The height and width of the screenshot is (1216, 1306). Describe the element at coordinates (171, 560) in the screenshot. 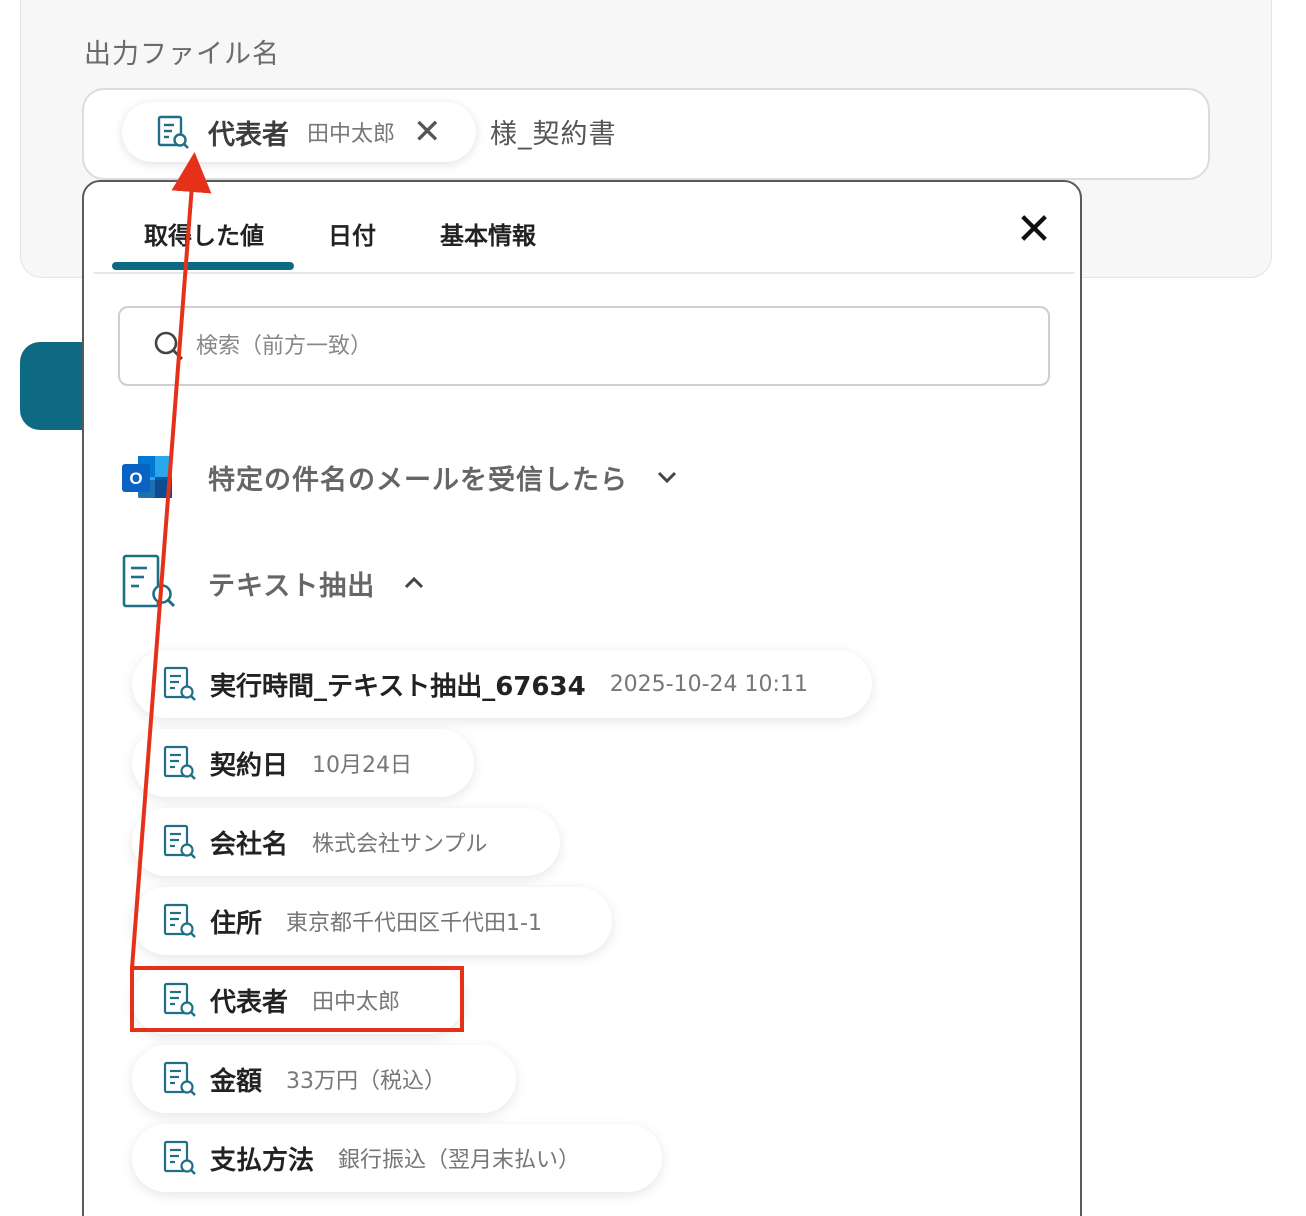

I see `annotation-arrow` at that location.